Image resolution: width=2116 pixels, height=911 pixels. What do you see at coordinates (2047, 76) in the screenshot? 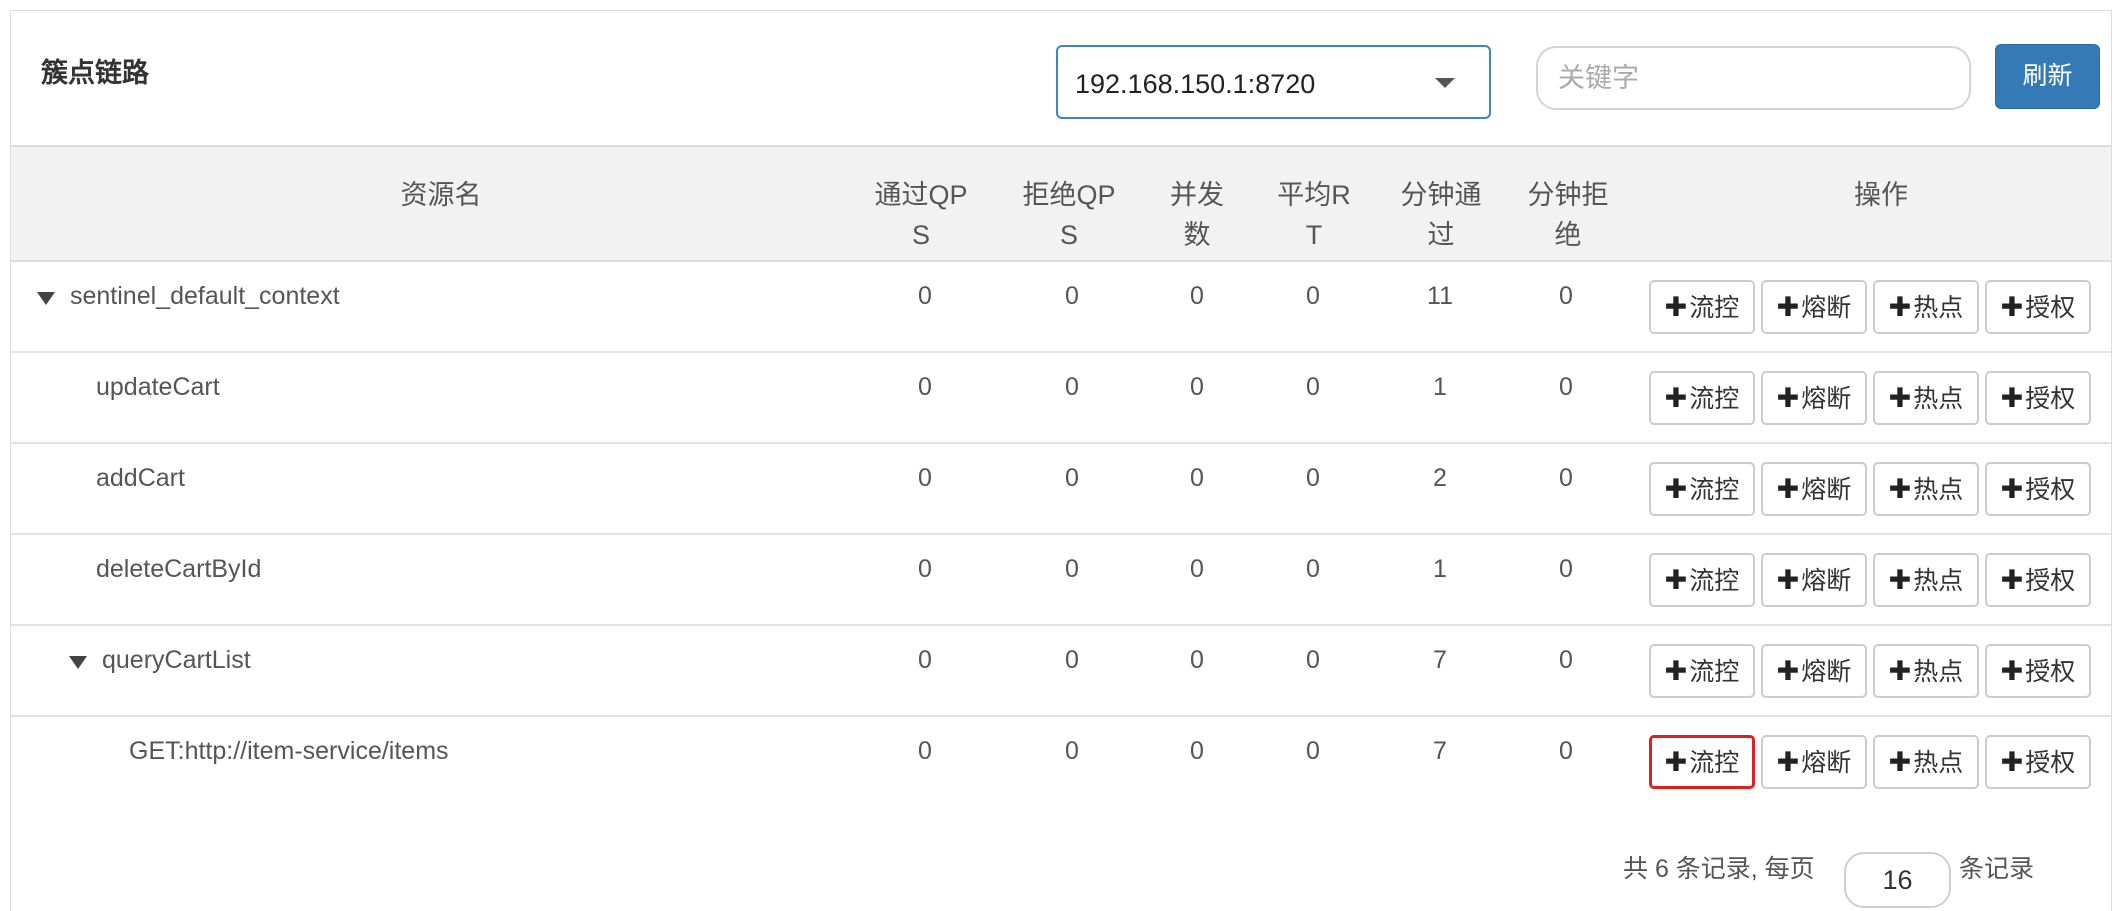
I see `refresh-button: 刷新` at bounding box center [2047, 76].